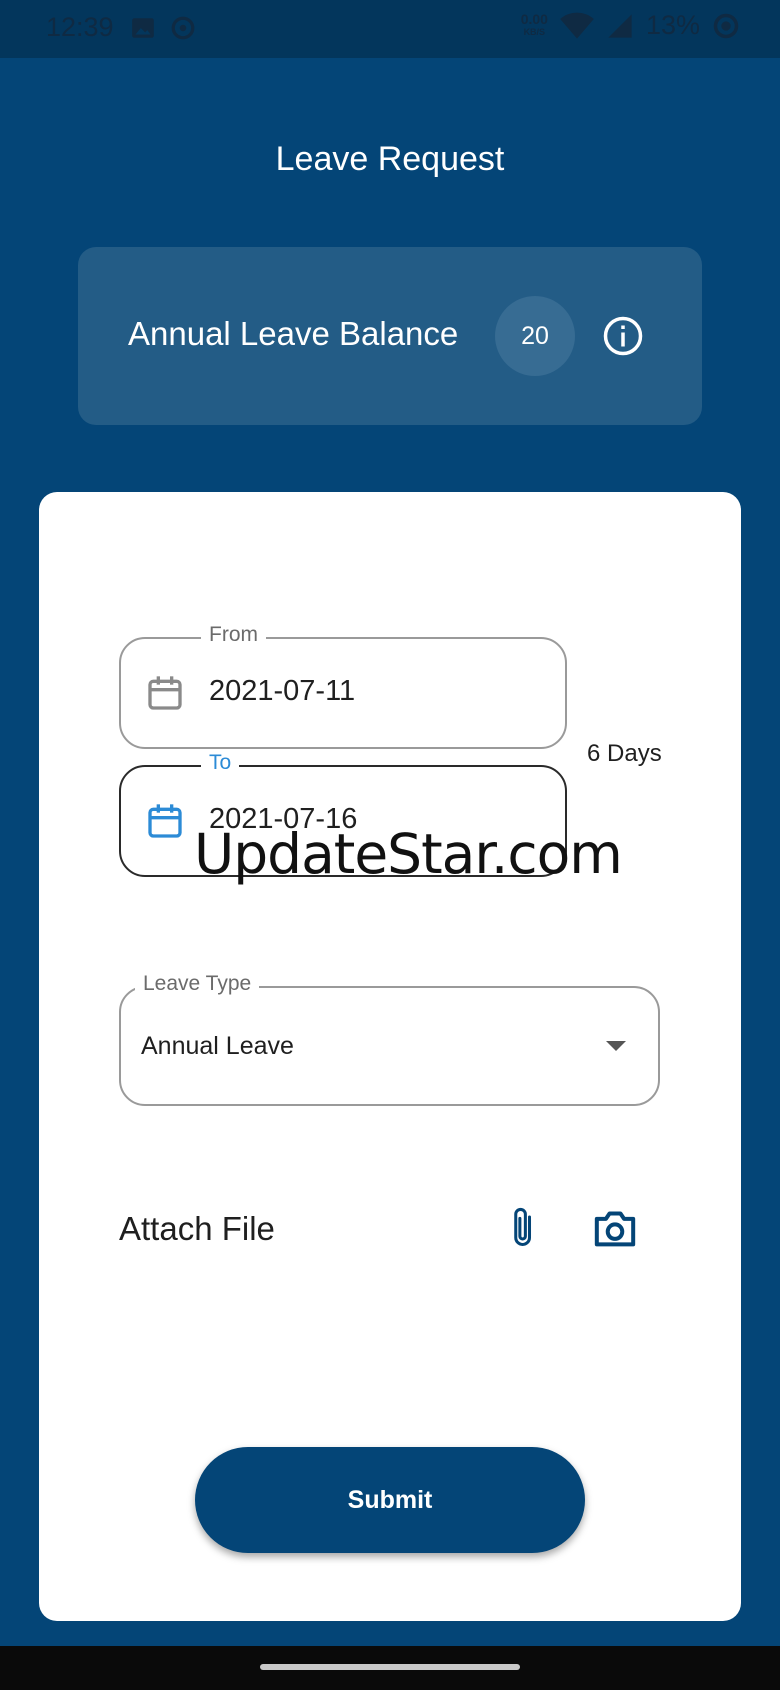  I want to click on image-icon, so click(143, 28).